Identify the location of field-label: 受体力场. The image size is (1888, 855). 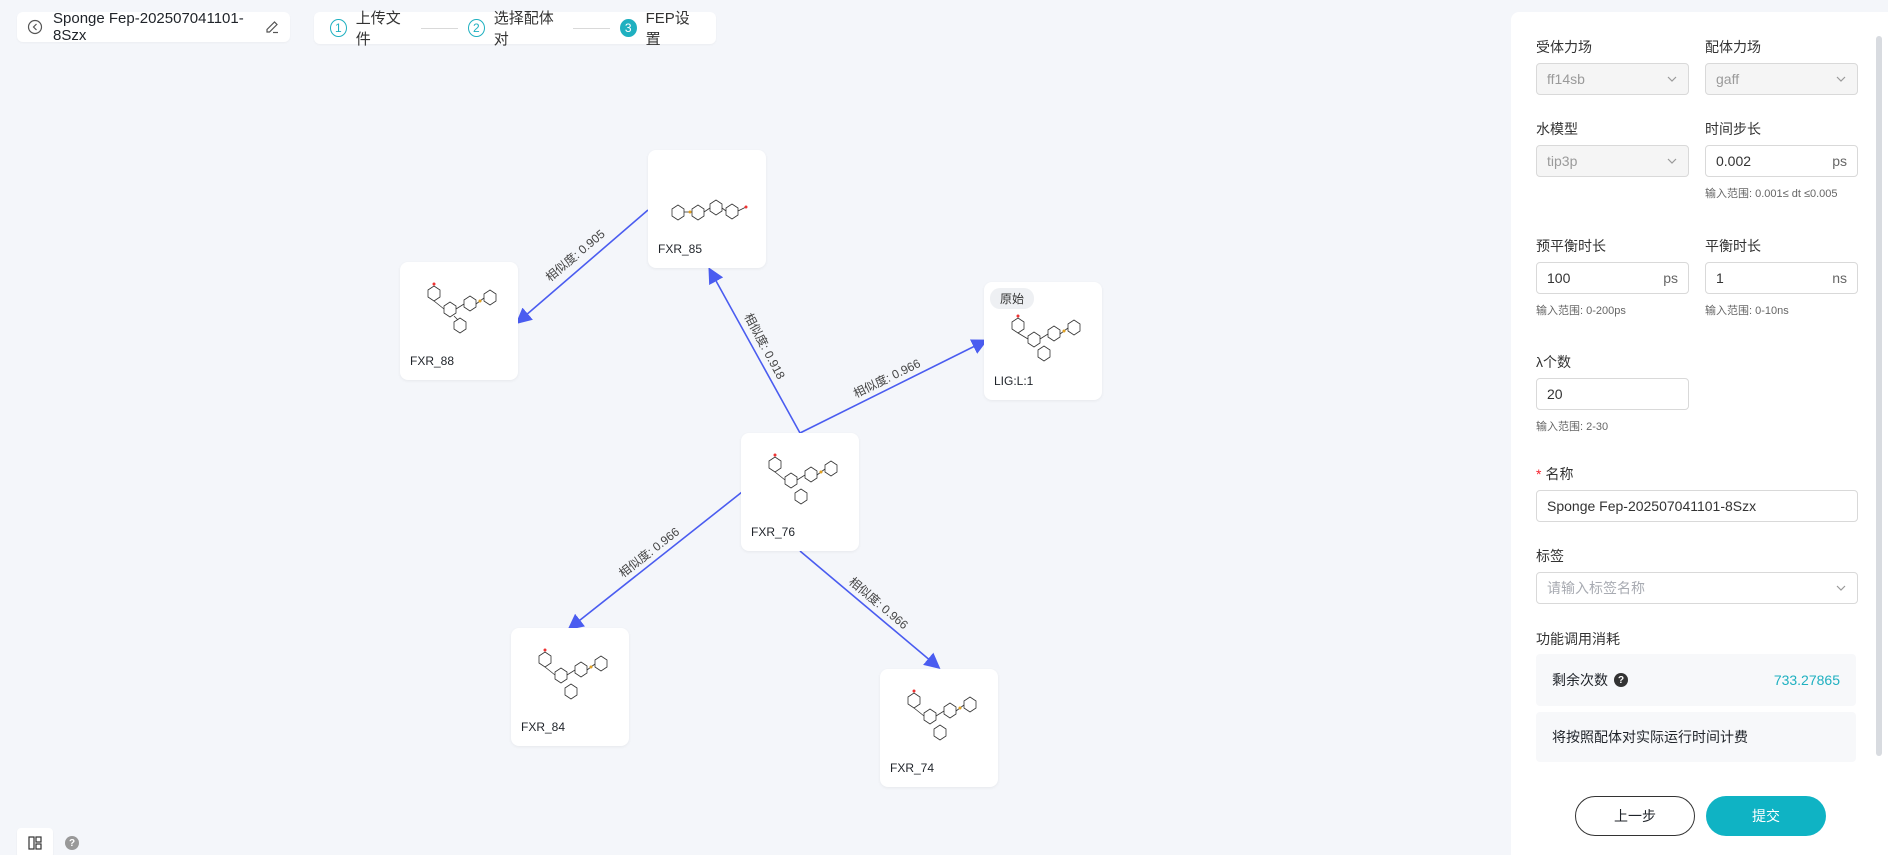
(1564, 47).